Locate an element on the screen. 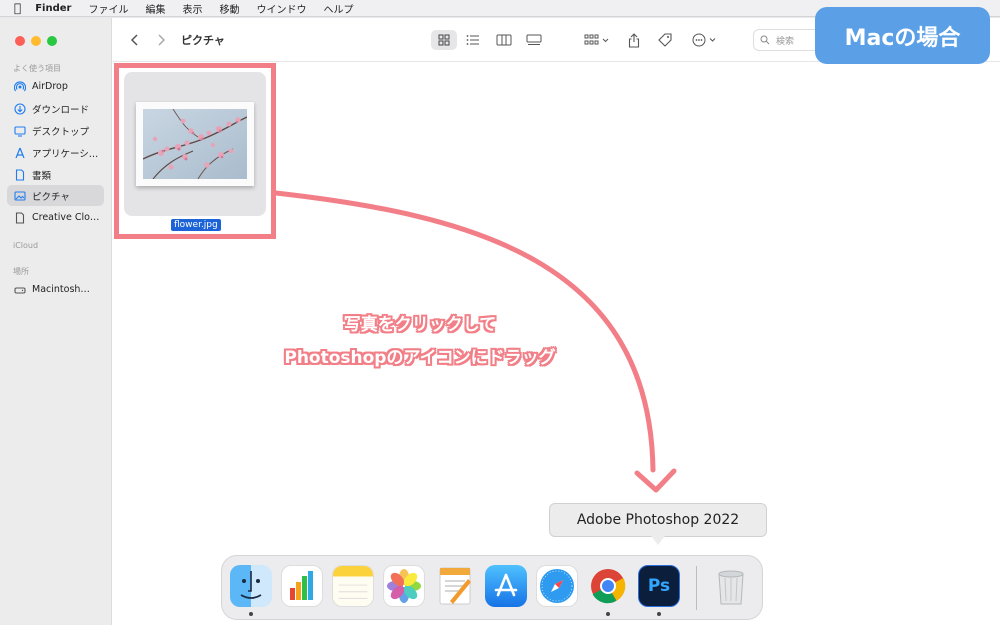 This screenshot has height=625, width=1000. menu-view: 表示 is located at coordinates (192, 8).